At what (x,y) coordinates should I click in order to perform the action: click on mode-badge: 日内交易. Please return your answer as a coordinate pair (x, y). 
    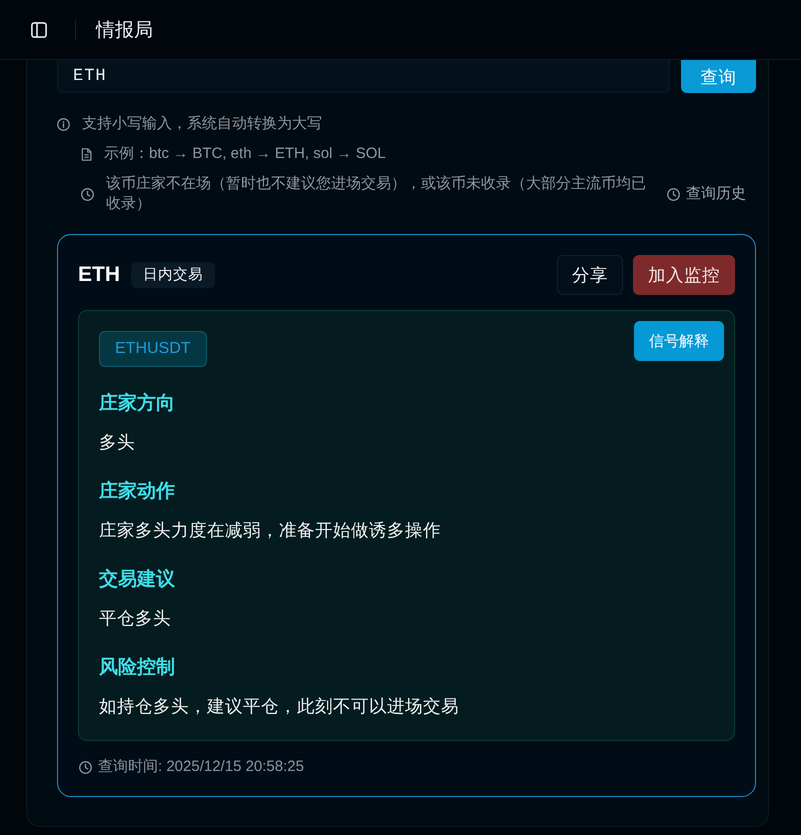
    Looking at the image, I should click on (173, 275).